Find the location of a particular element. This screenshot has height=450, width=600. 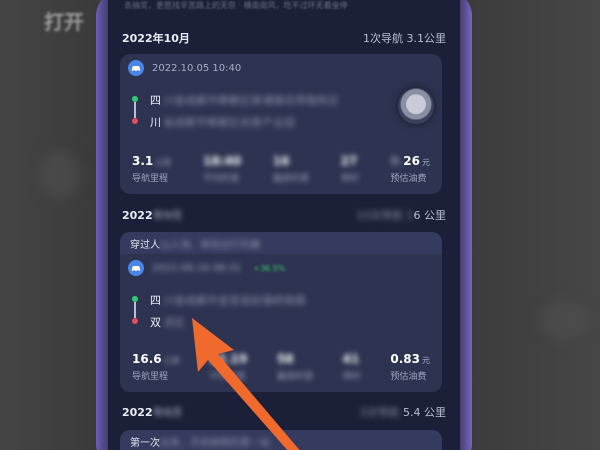

start-location-text: 川省成都市郫都区犀浦镇百草路附近 is located at coordinates (251, 100).